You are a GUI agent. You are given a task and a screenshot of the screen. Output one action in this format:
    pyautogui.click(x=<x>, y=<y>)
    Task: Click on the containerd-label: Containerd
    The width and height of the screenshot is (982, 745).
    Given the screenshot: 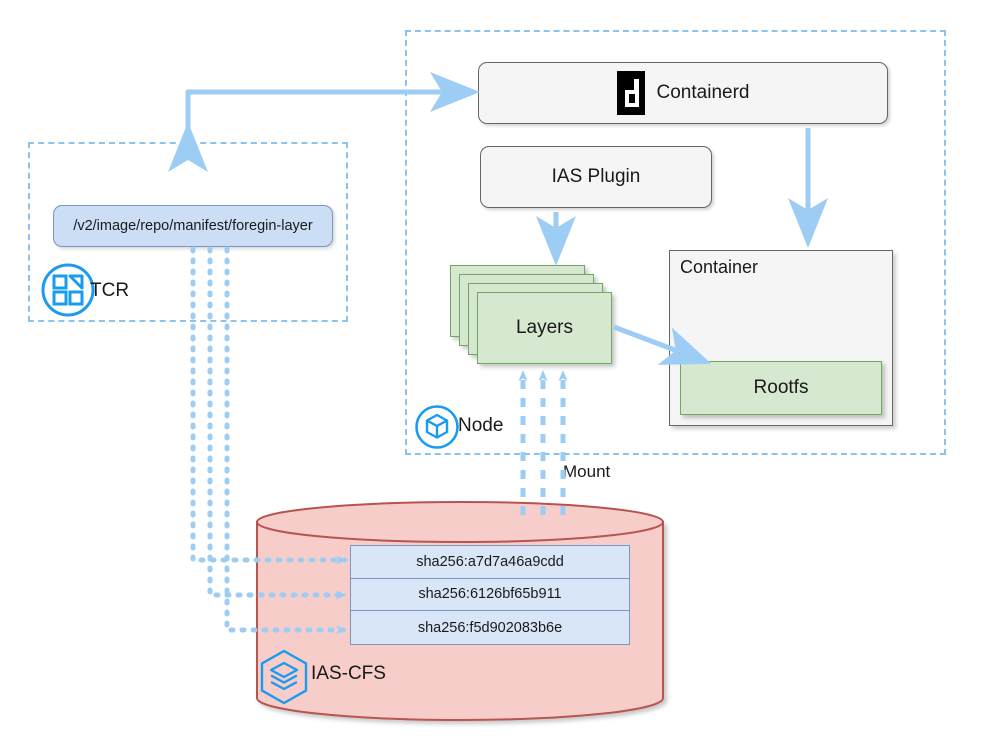 What is the action you would take?
    pyautogui.click(x=703, y=92)
    